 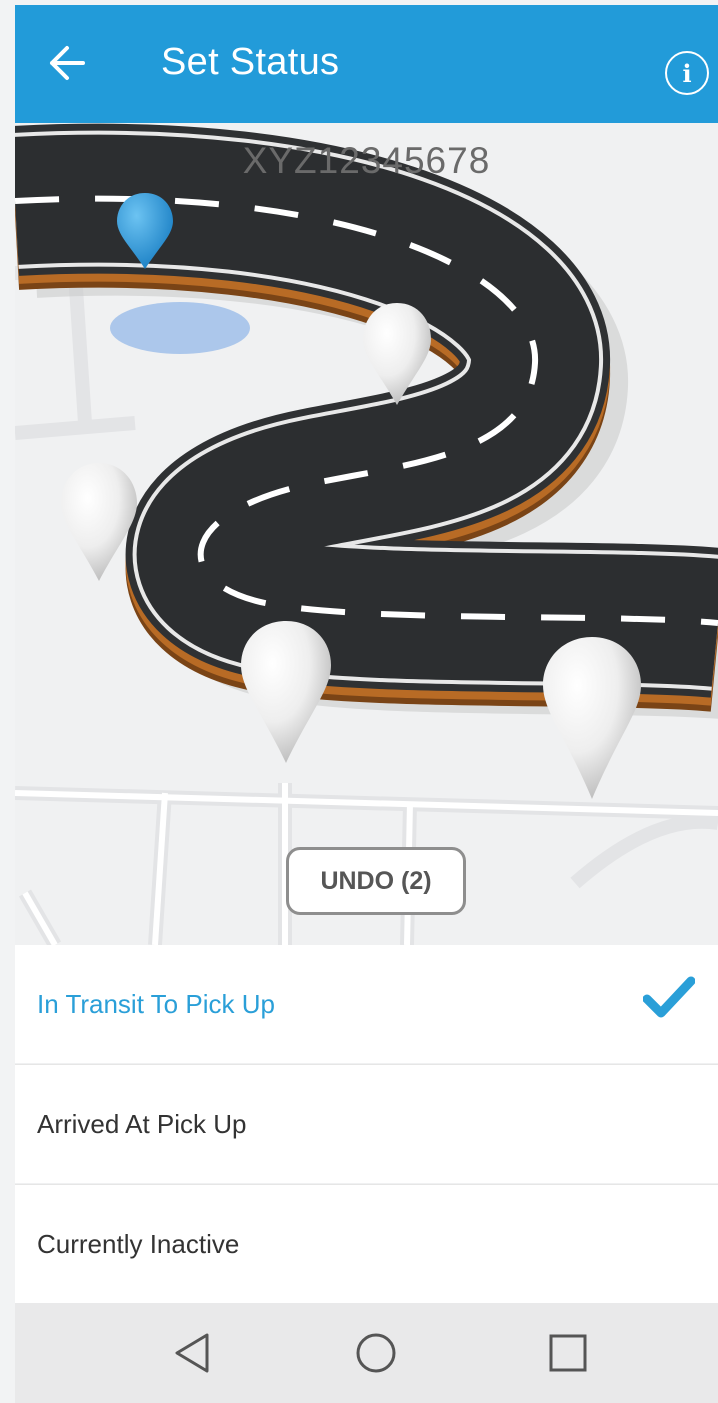 I want to click on status-label: In Transit To Pick Up, so click(x=156, y=1004).